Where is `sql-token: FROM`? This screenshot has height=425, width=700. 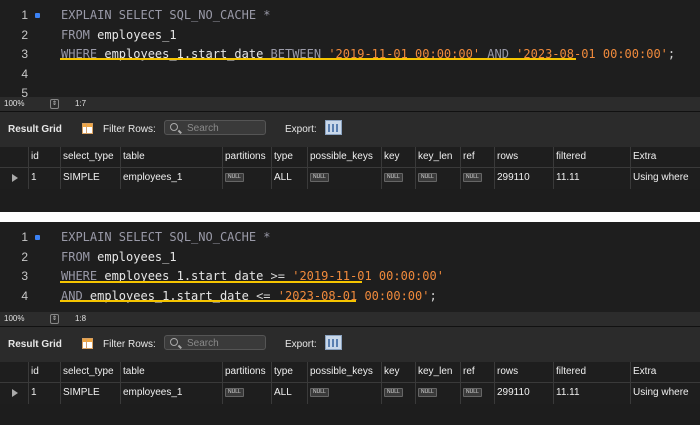
sql-token: FROM is located at coordinates (79, 34).